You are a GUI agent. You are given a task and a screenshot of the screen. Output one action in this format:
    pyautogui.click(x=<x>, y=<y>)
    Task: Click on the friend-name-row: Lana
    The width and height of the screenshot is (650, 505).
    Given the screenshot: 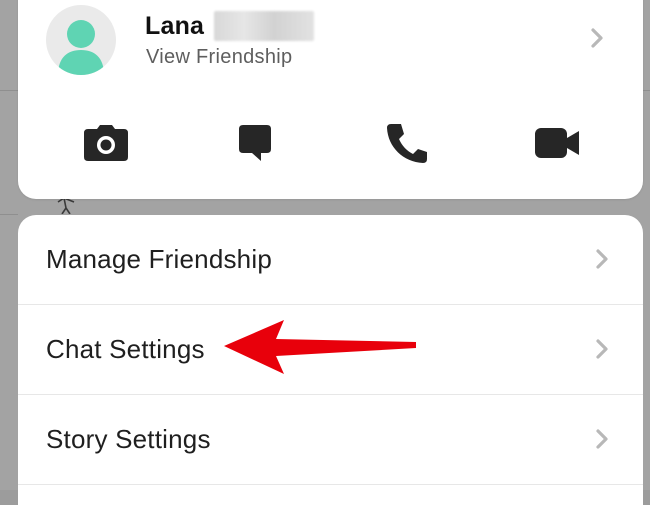 What is the action you would take?
    pyautogui.click(x=230, y=26)
    